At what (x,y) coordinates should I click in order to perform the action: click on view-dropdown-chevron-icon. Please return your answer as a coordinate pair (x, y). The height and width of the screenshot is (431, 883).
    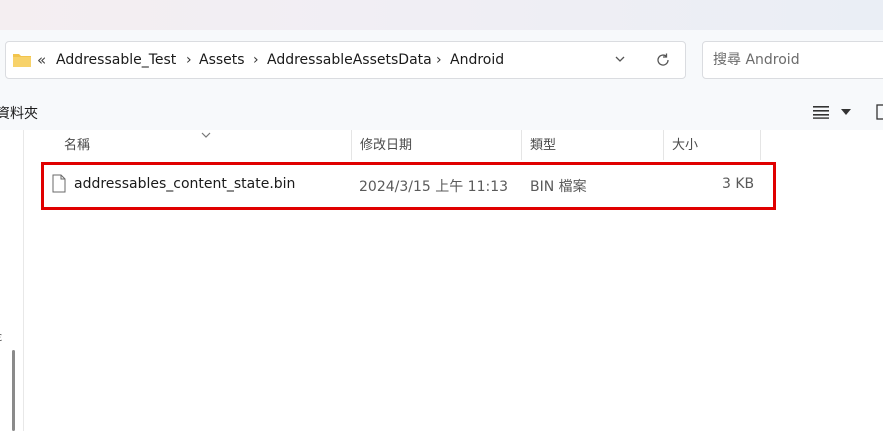
    Looking at the image, I should click on (846, 112).